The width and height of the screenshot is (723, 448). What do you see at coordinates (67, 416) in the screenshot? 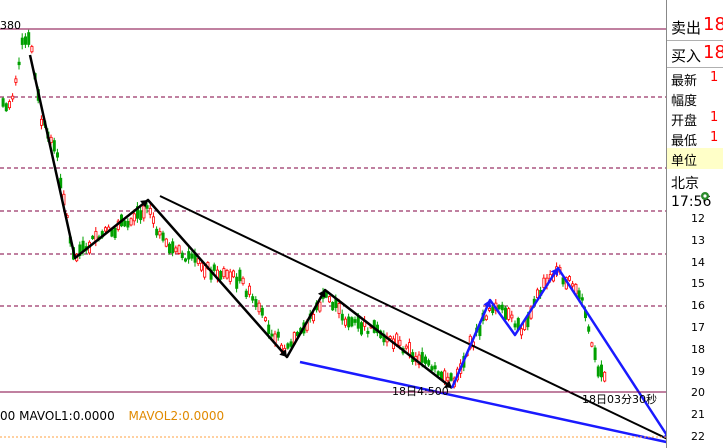
I see `mavol1-label: MAVOL1:0.0000` at bounding box center [67, 416].